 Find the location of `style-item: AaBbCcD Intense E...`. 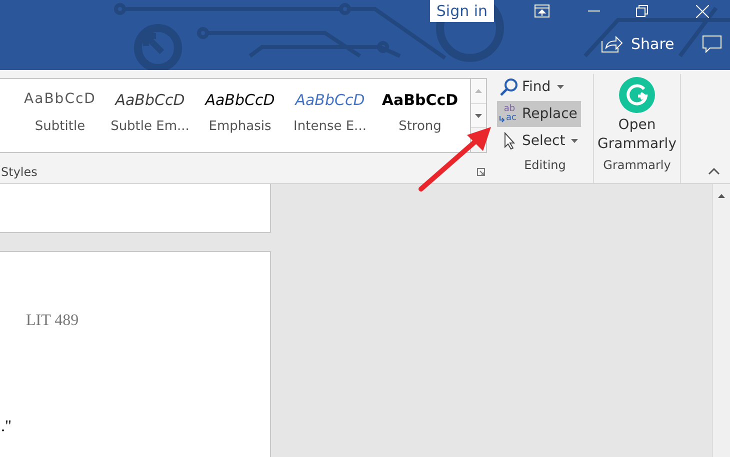

style-item: AaBbCcD Intense E... is located at coordinates (330, 115).